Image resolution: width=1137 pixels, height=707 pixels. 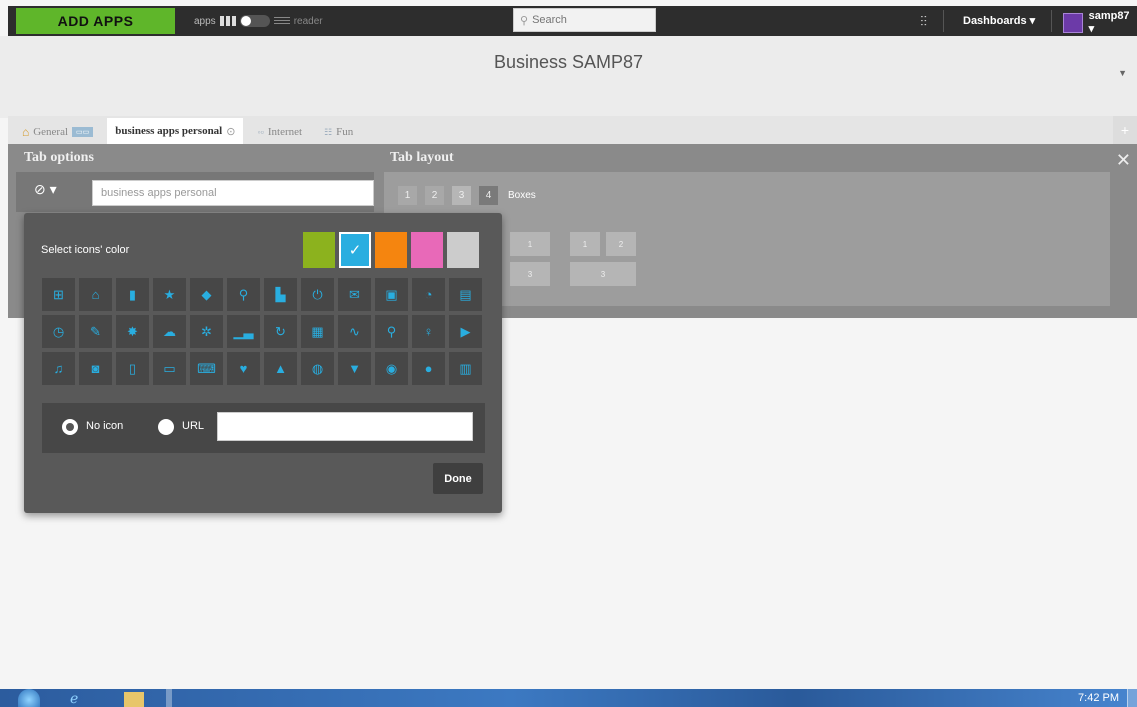 I want to click on folder-icon, so click(x=134, y=699).